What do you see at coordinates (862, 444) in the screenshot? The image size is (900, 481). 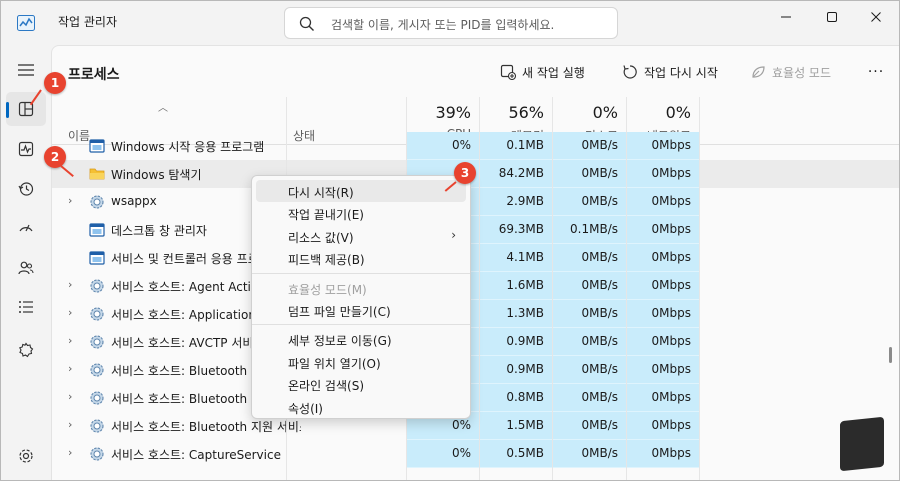 I see `watermark-logo` at bounding box center [862, 444].